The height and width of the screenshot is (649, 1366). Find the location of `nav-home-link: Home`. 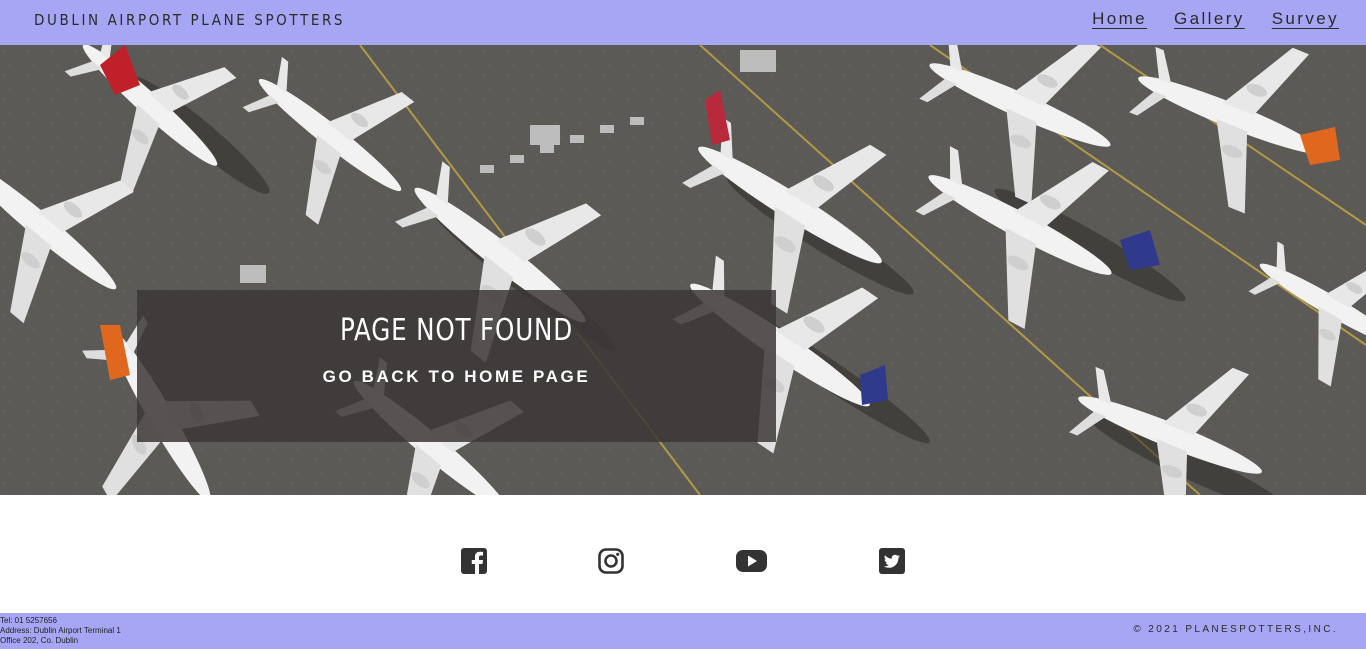

nav-home-link: Home is located at coordinates (1119, 19).